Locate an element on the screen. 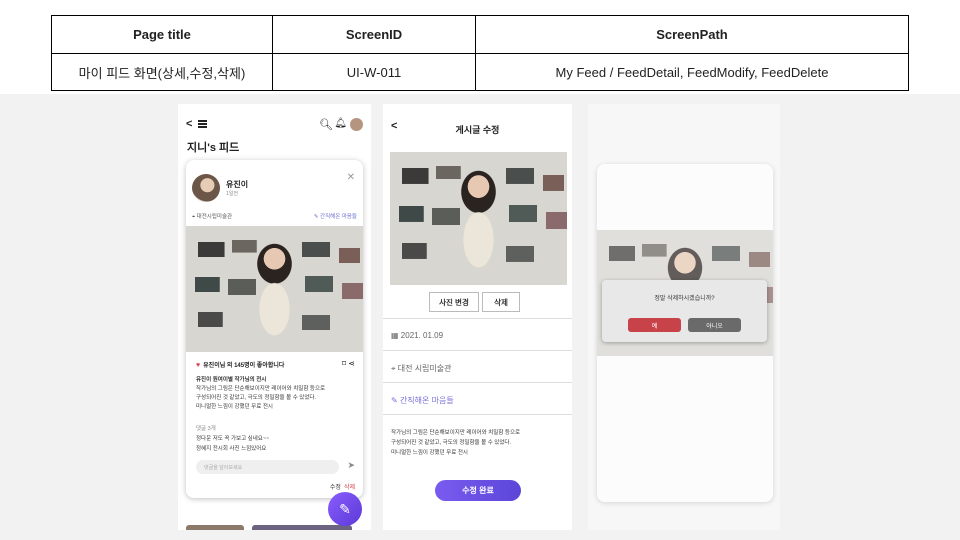  screen-id-value: UI-W-011 is located at coordinates (374, 72).